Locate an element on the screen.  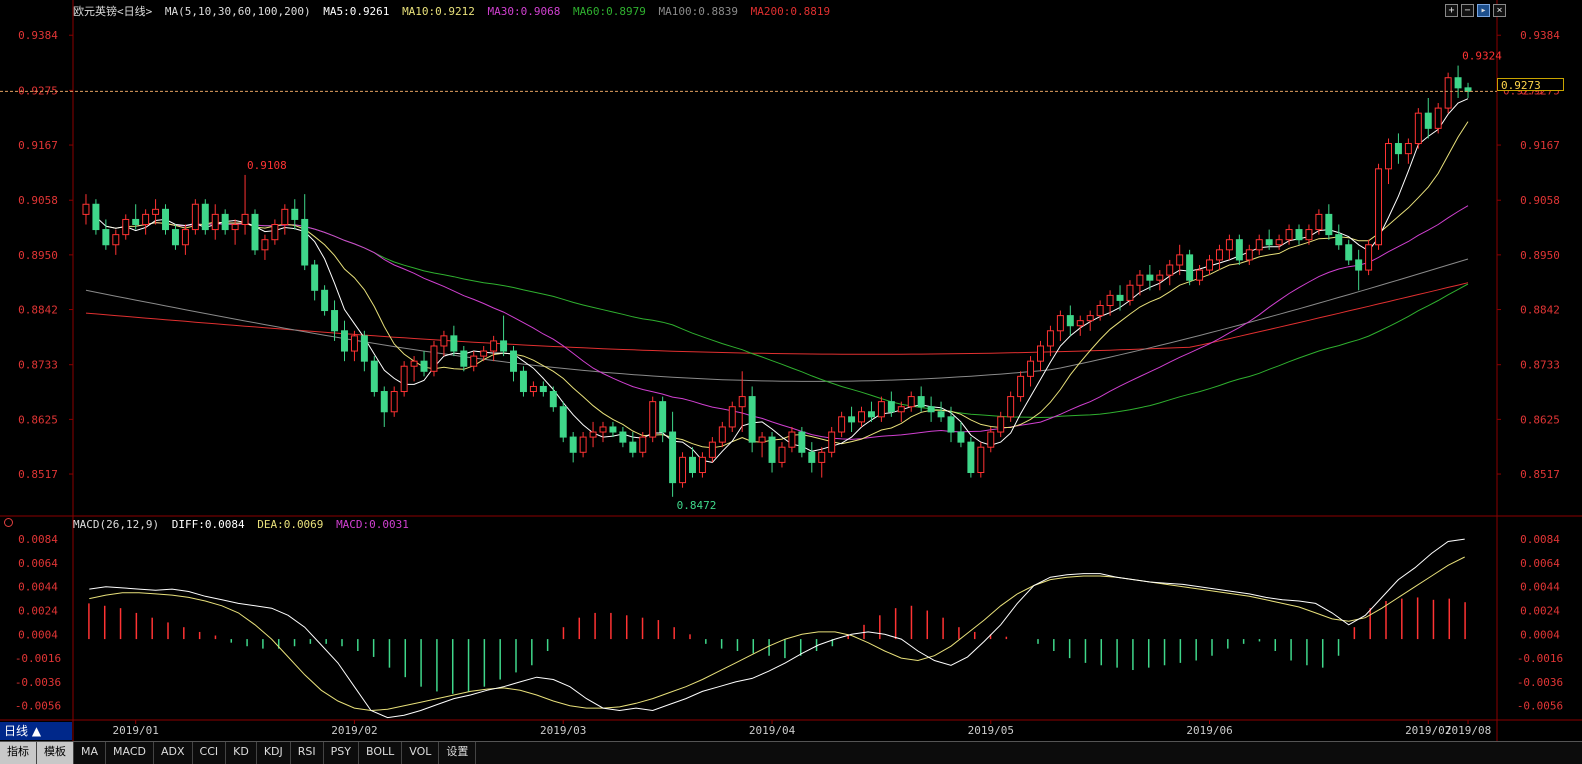
date-label: 2019/04 is located at coordinates (772, 730).